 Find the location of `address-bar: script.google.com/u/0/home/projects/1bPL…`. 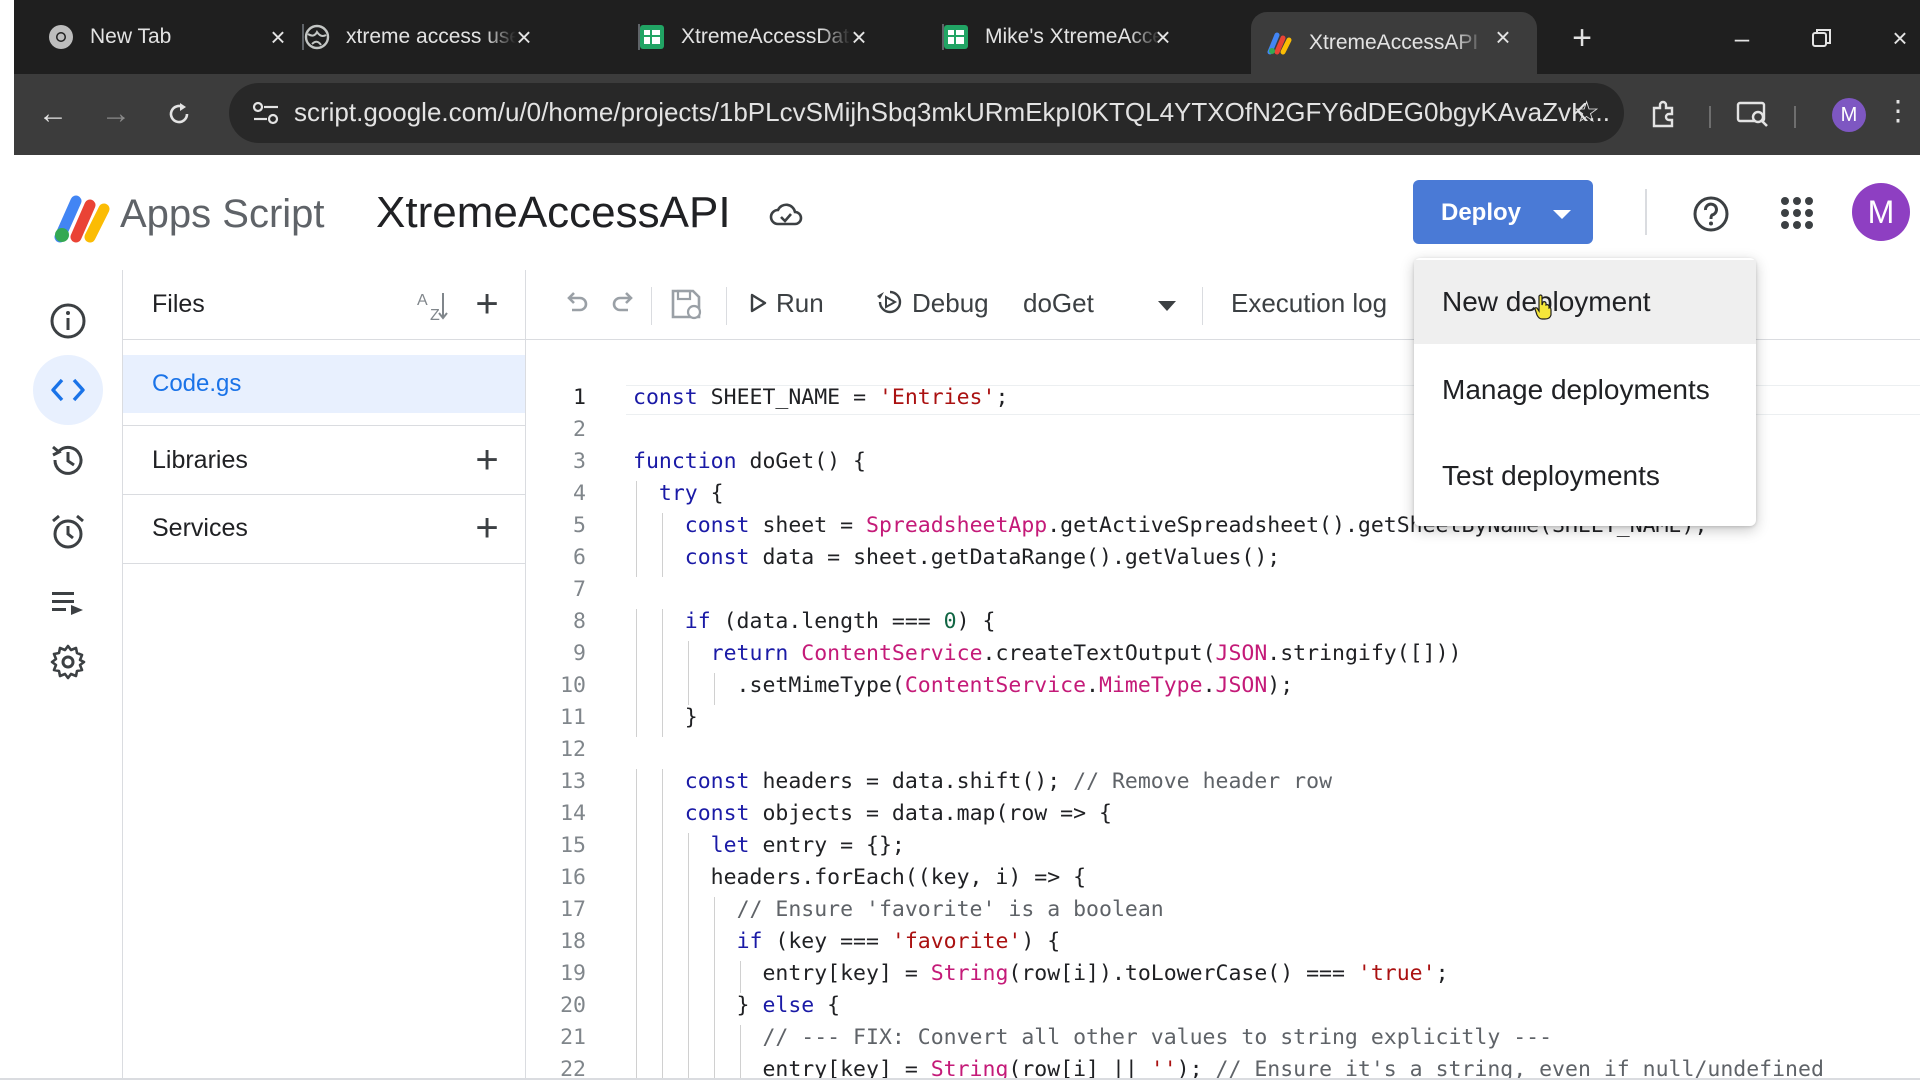

address-bar: script.google.com/u/0/home/projects/1bPL… is located at coordinates (926, 113).